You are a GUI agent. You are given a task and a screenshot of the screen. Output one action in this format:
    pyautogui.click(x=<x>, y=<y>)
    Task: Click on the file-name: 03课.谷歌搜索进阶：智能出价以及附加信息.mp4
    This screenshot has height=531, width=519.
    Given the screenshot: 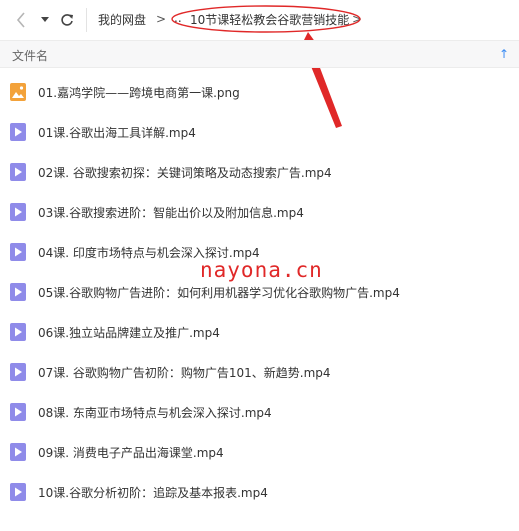 What is the action you would take?
    pyautogui.click(x=171, y=213)
    